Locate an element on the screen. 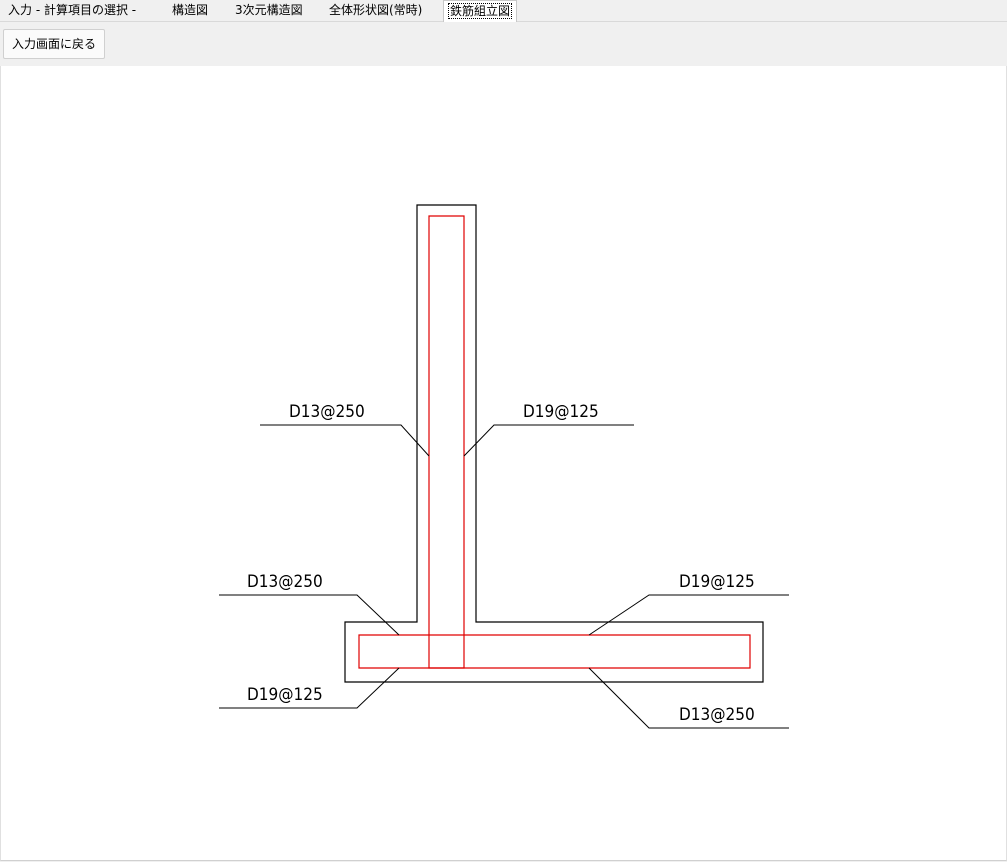 This screenshot has height=862, width=1007. tab-label: 構造図 is located at coordinates (190, 10).